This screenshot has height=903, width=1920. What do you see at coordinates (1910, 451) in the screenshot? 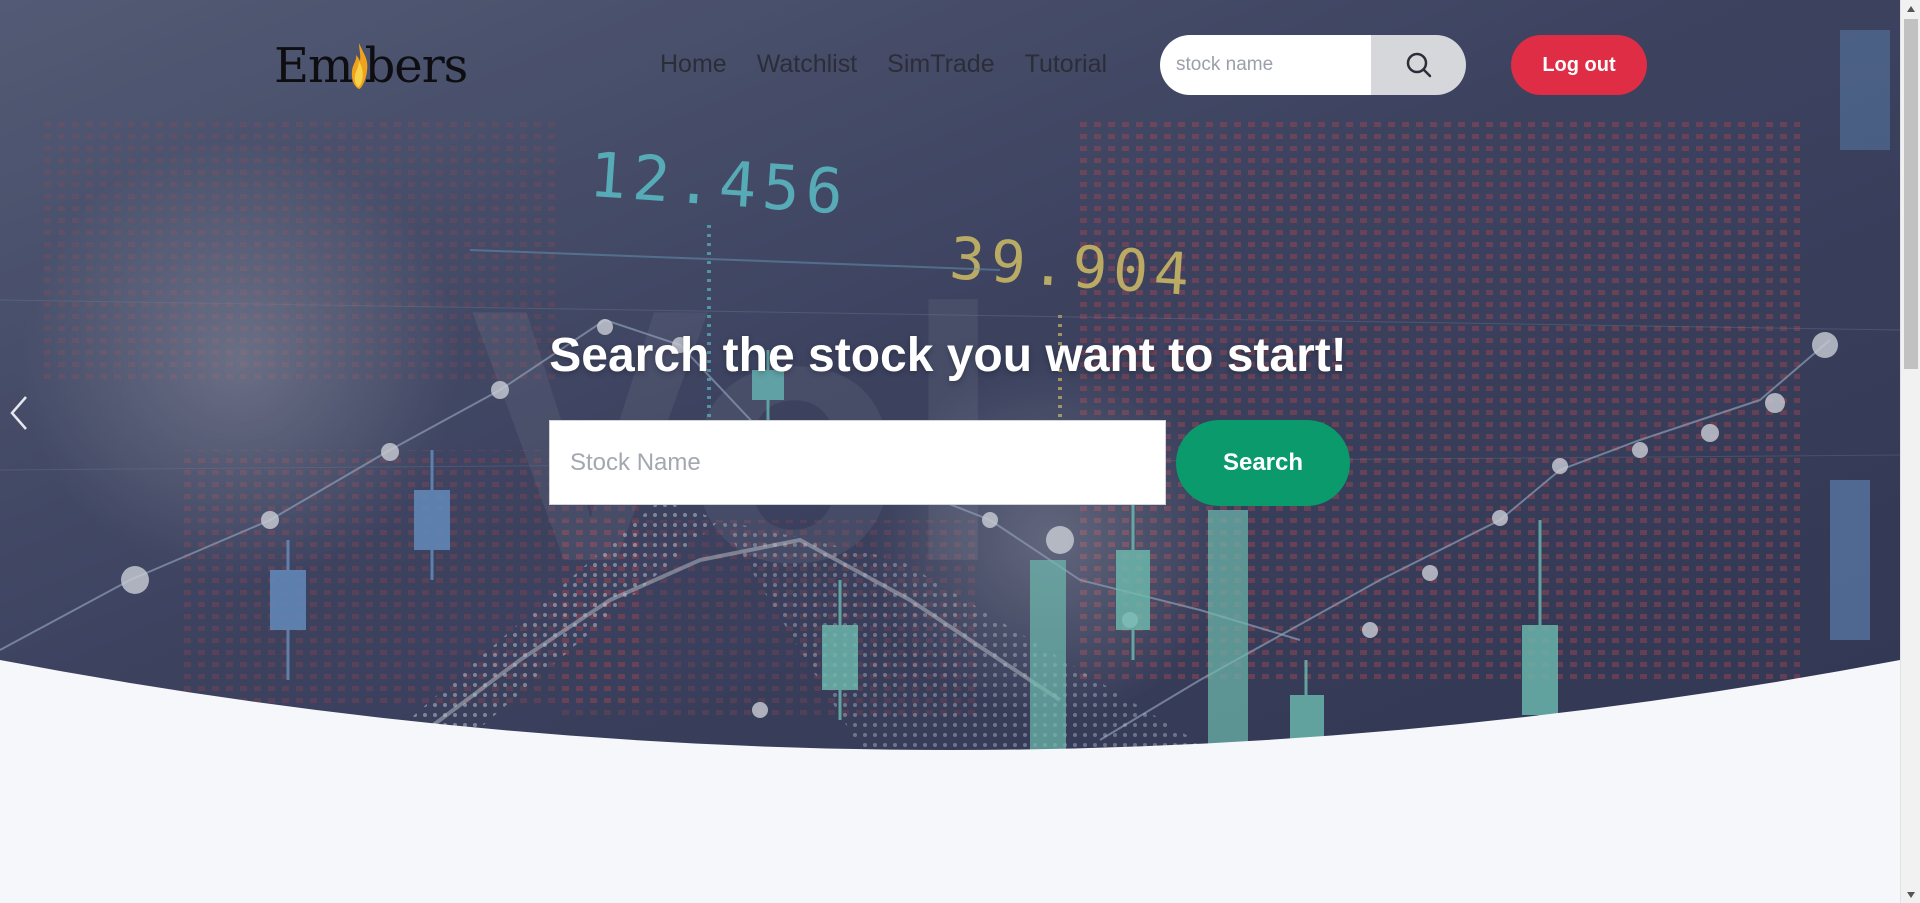
I see `page-scrollbar` at bounding box center [1910, 451].